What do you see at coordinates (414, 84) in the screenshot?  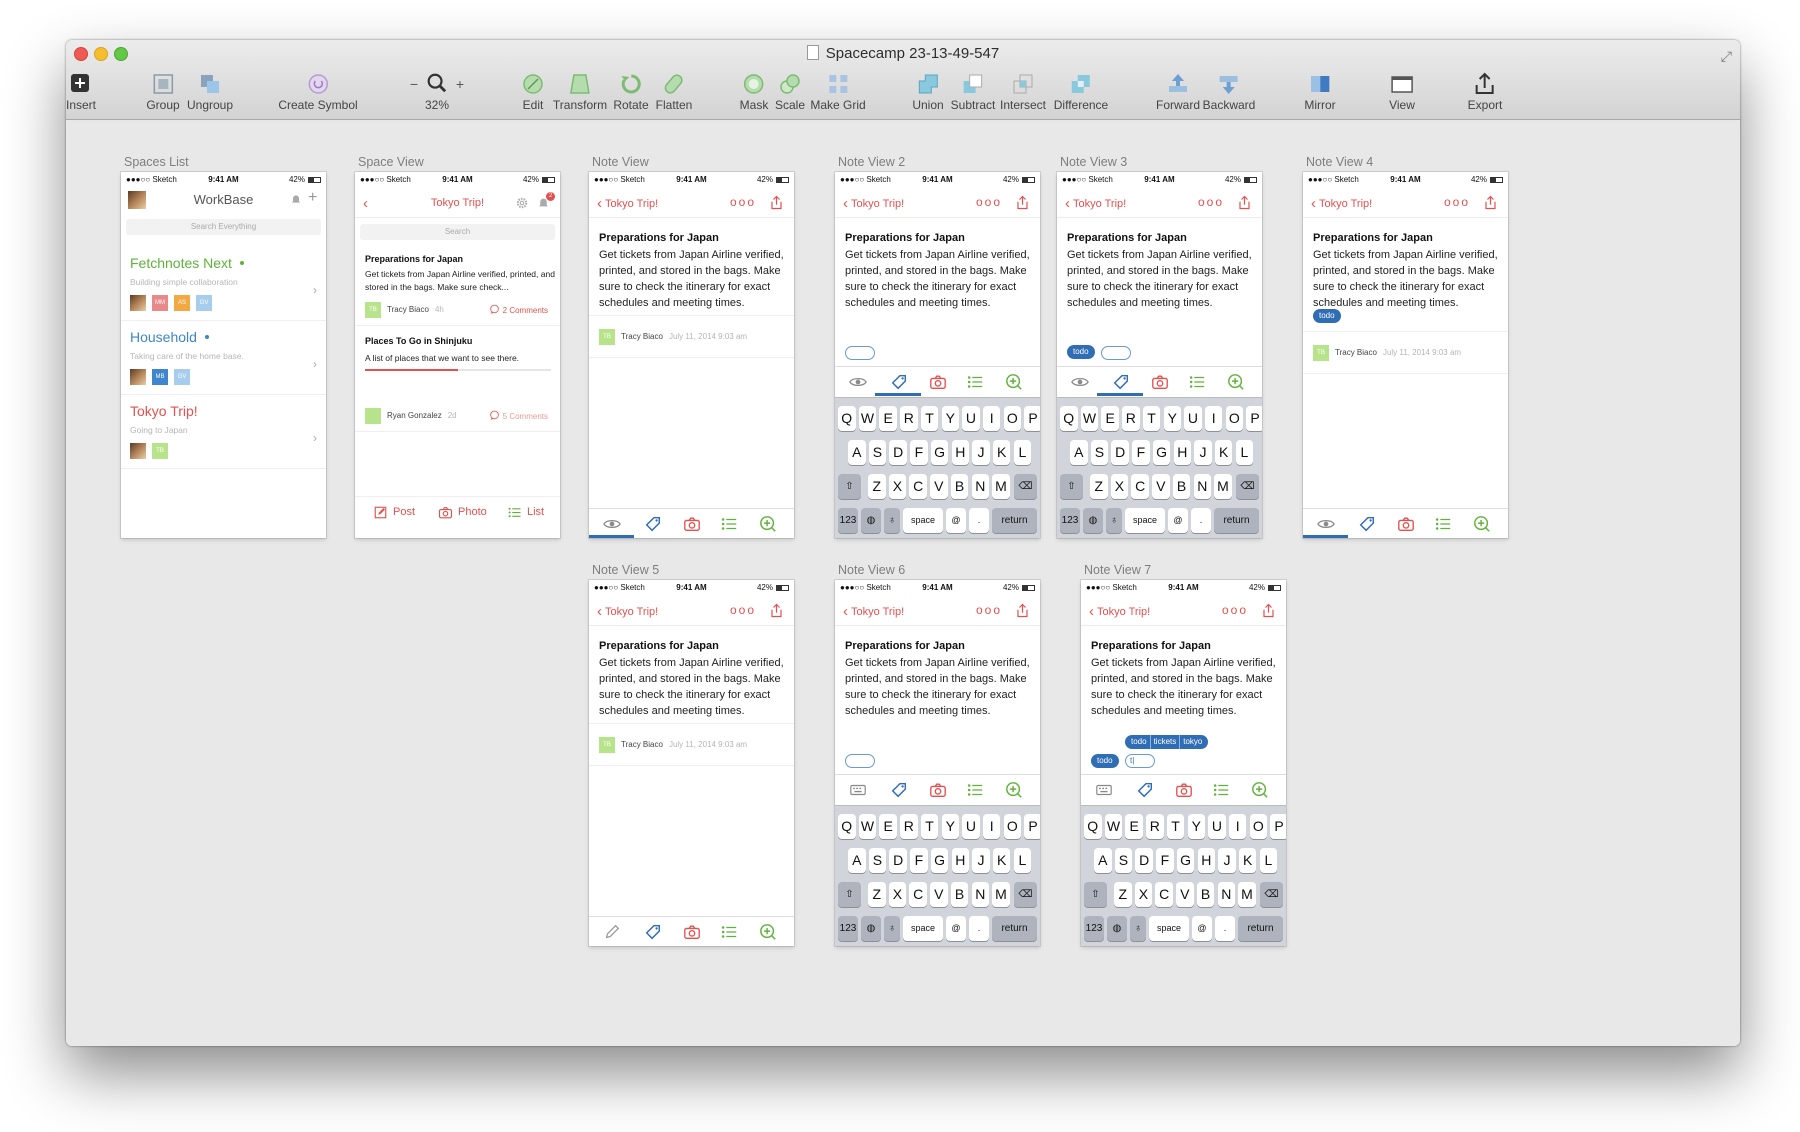 I see `zoom-out-button: −` at bounding box center [414, 84].